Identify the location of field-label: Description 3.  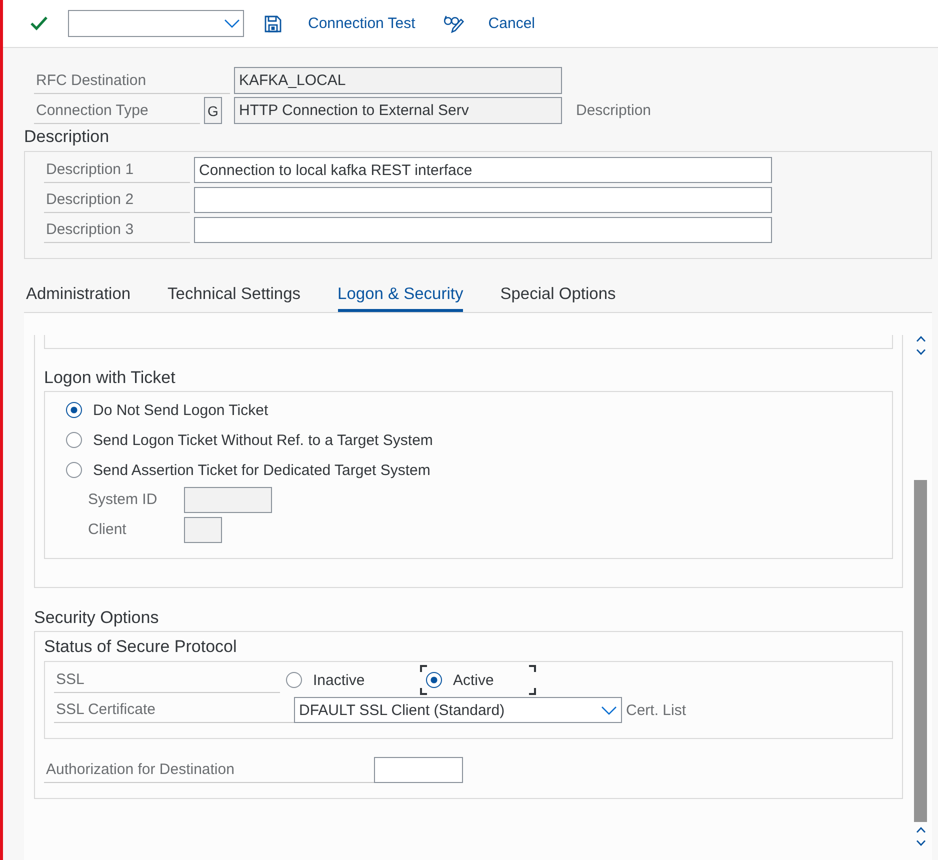
(117, 230).